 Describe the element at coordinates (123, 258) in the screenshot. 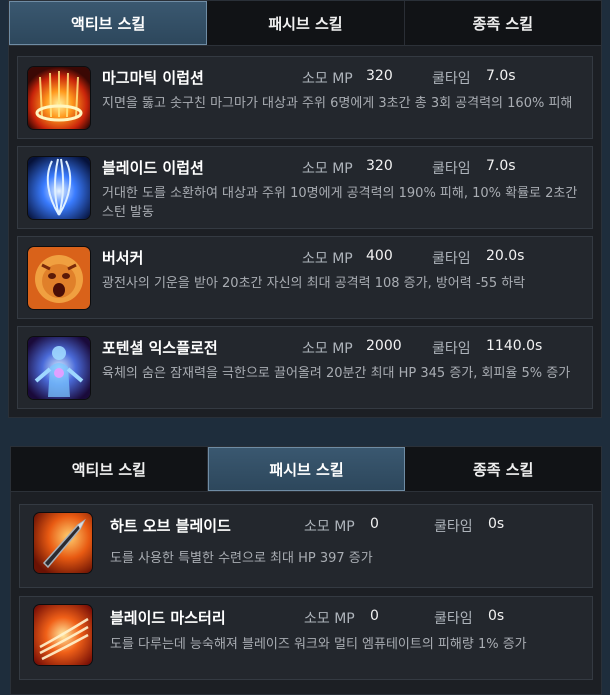

I see `skill-name: 버서커` at that location.